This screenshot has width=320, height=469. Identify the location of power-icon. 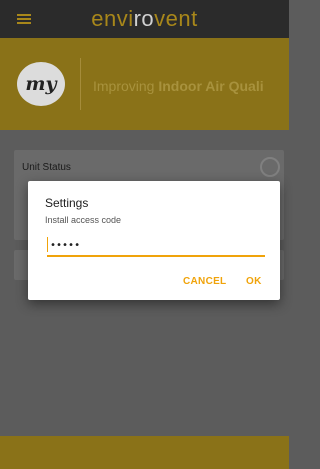
(270, 167).